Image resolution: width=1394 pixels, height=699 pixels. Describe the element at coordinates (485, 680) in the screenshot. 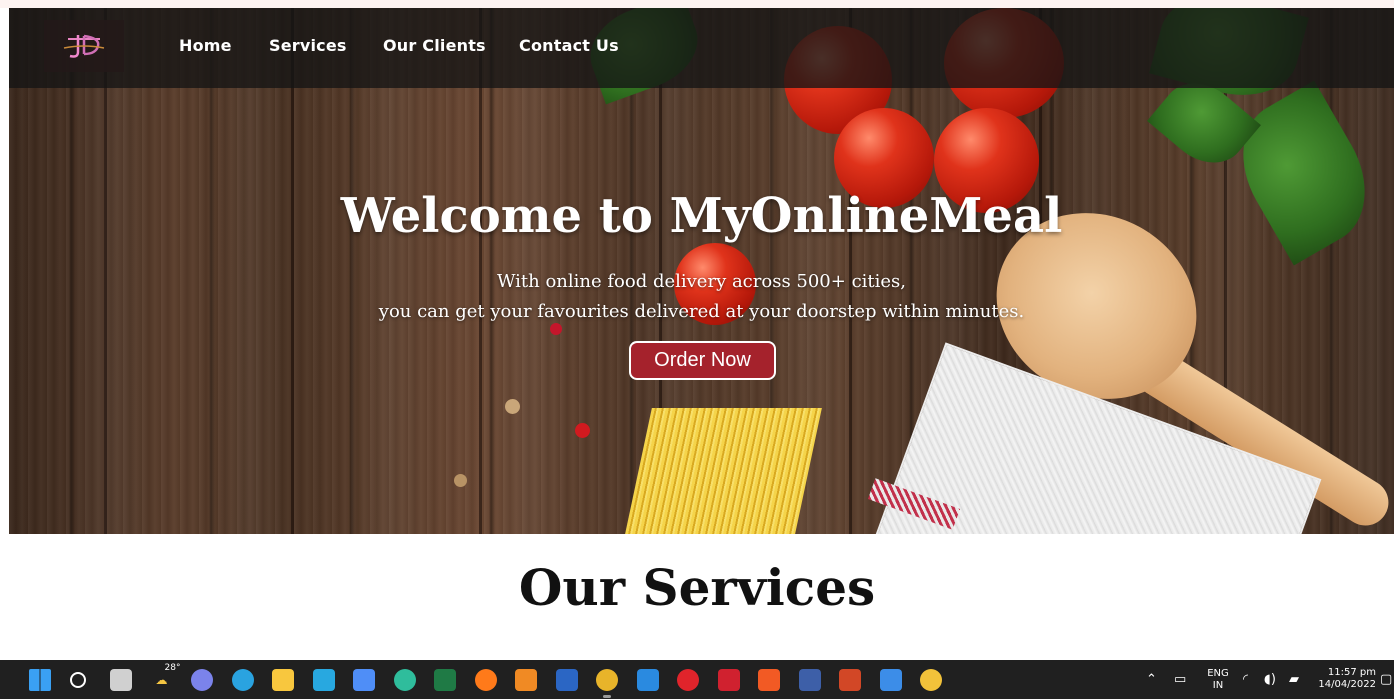

I see `firefox-icon` at that location.